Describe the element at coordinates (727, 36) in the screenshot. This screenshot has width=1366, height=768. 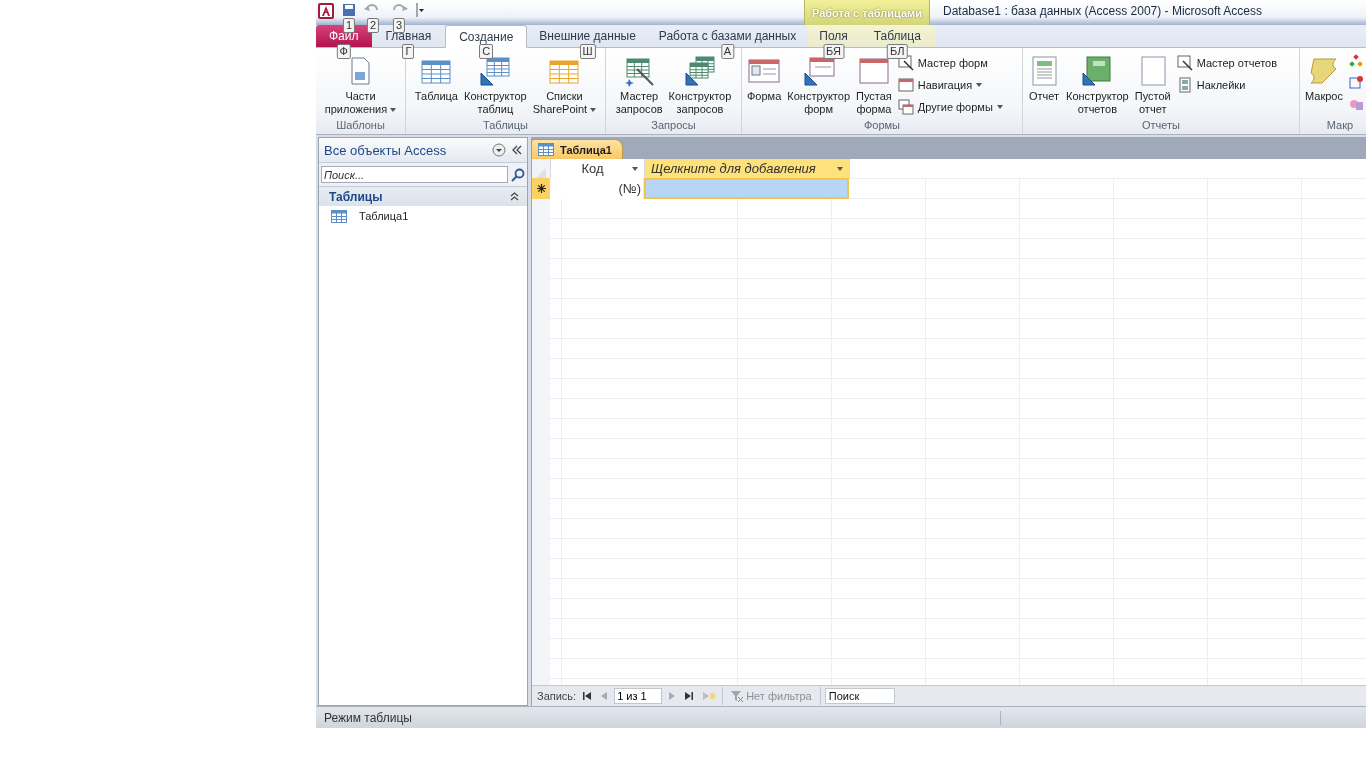
I see `ribbon-tab: Работа с базами данных` at that location.